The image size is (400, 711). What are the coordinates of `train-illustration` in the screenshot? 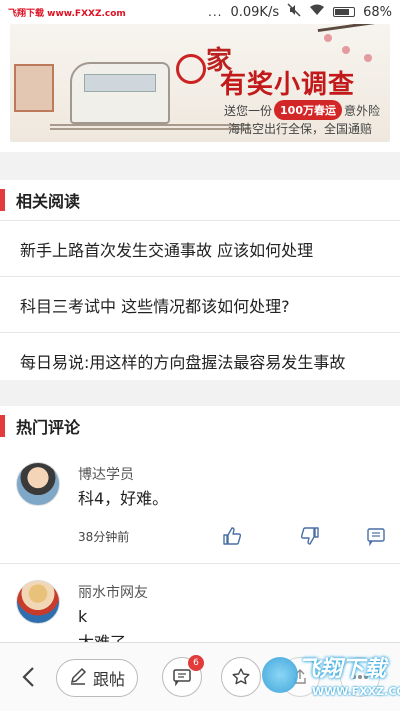 It's located at (120, 93).